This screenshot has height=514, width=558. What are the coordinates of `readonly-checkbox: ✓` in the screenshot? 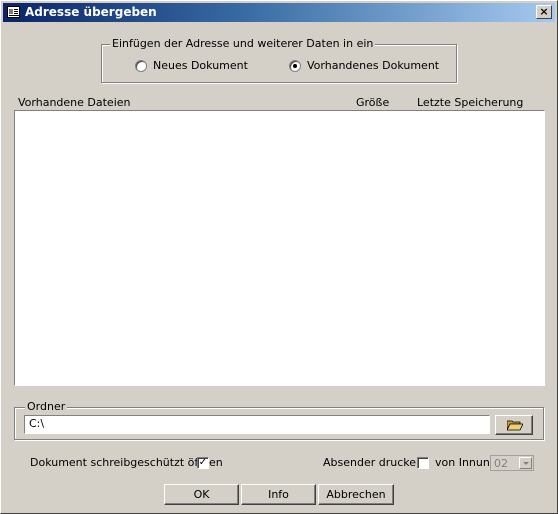 It's located at (203, 463).